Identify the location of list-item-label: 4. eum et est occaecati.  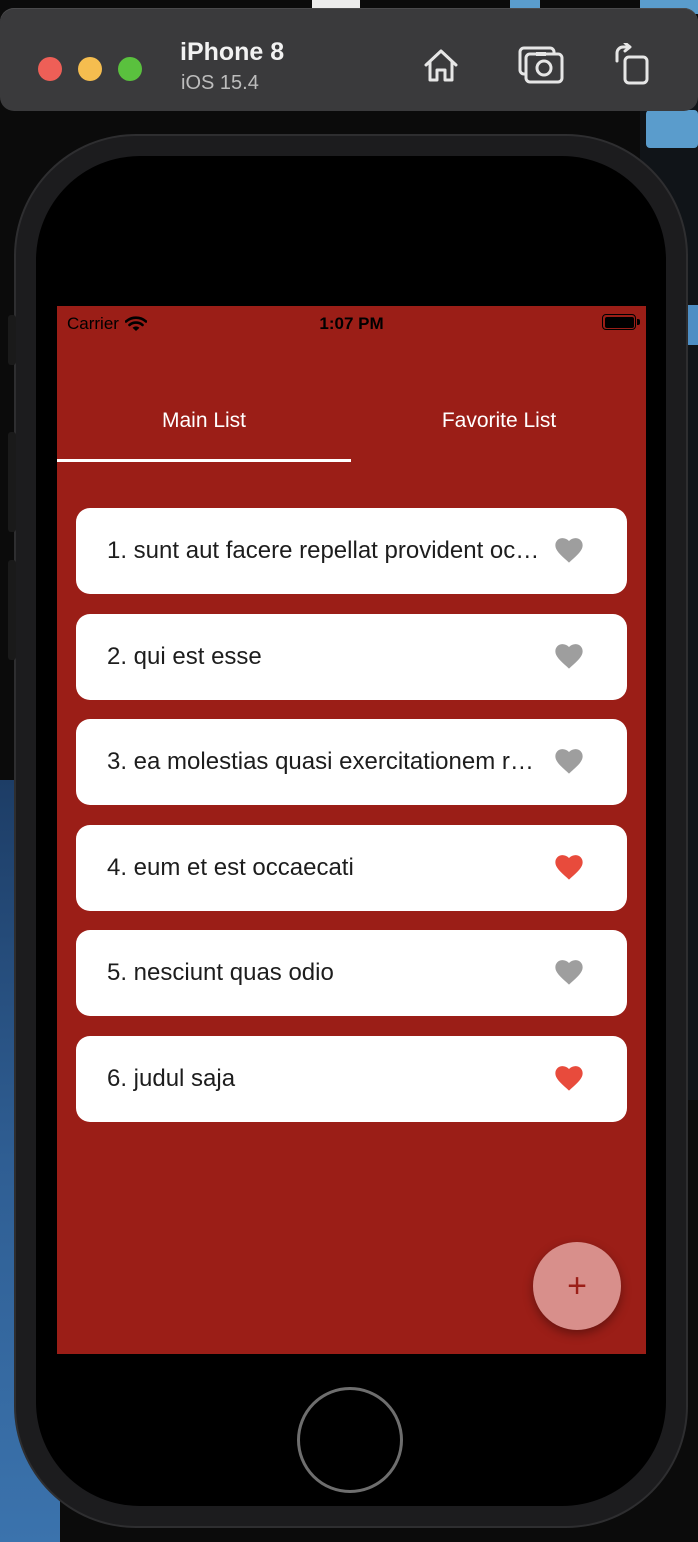
(230, 867).